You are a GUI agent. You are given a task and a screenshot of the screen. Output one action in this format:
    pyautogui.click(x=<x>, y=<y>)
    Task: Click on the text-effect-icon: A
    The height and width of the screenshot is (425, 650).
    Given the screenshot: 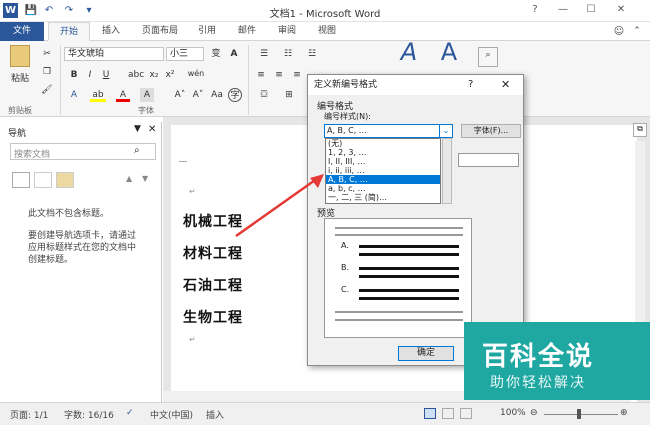 What is the action you would take?
    pyautogui.click(x=74, y=95)
    